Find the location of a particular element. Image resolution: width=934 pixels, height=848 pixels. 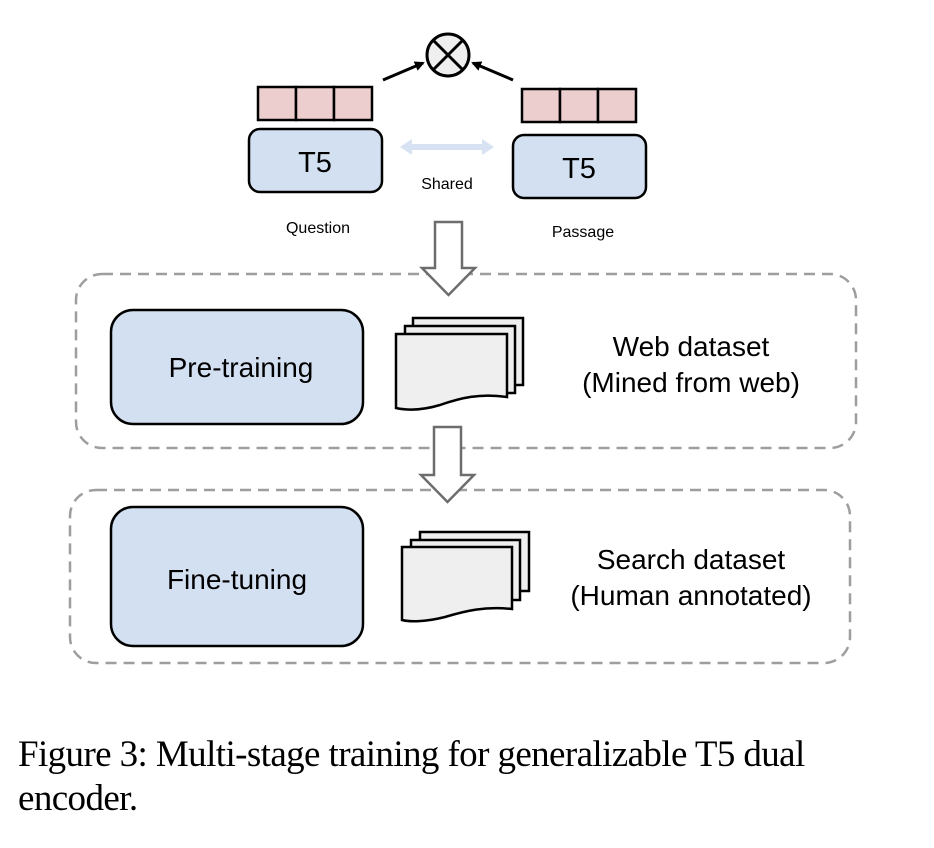

question-embedding-vector is located at coordinates (315, 103).